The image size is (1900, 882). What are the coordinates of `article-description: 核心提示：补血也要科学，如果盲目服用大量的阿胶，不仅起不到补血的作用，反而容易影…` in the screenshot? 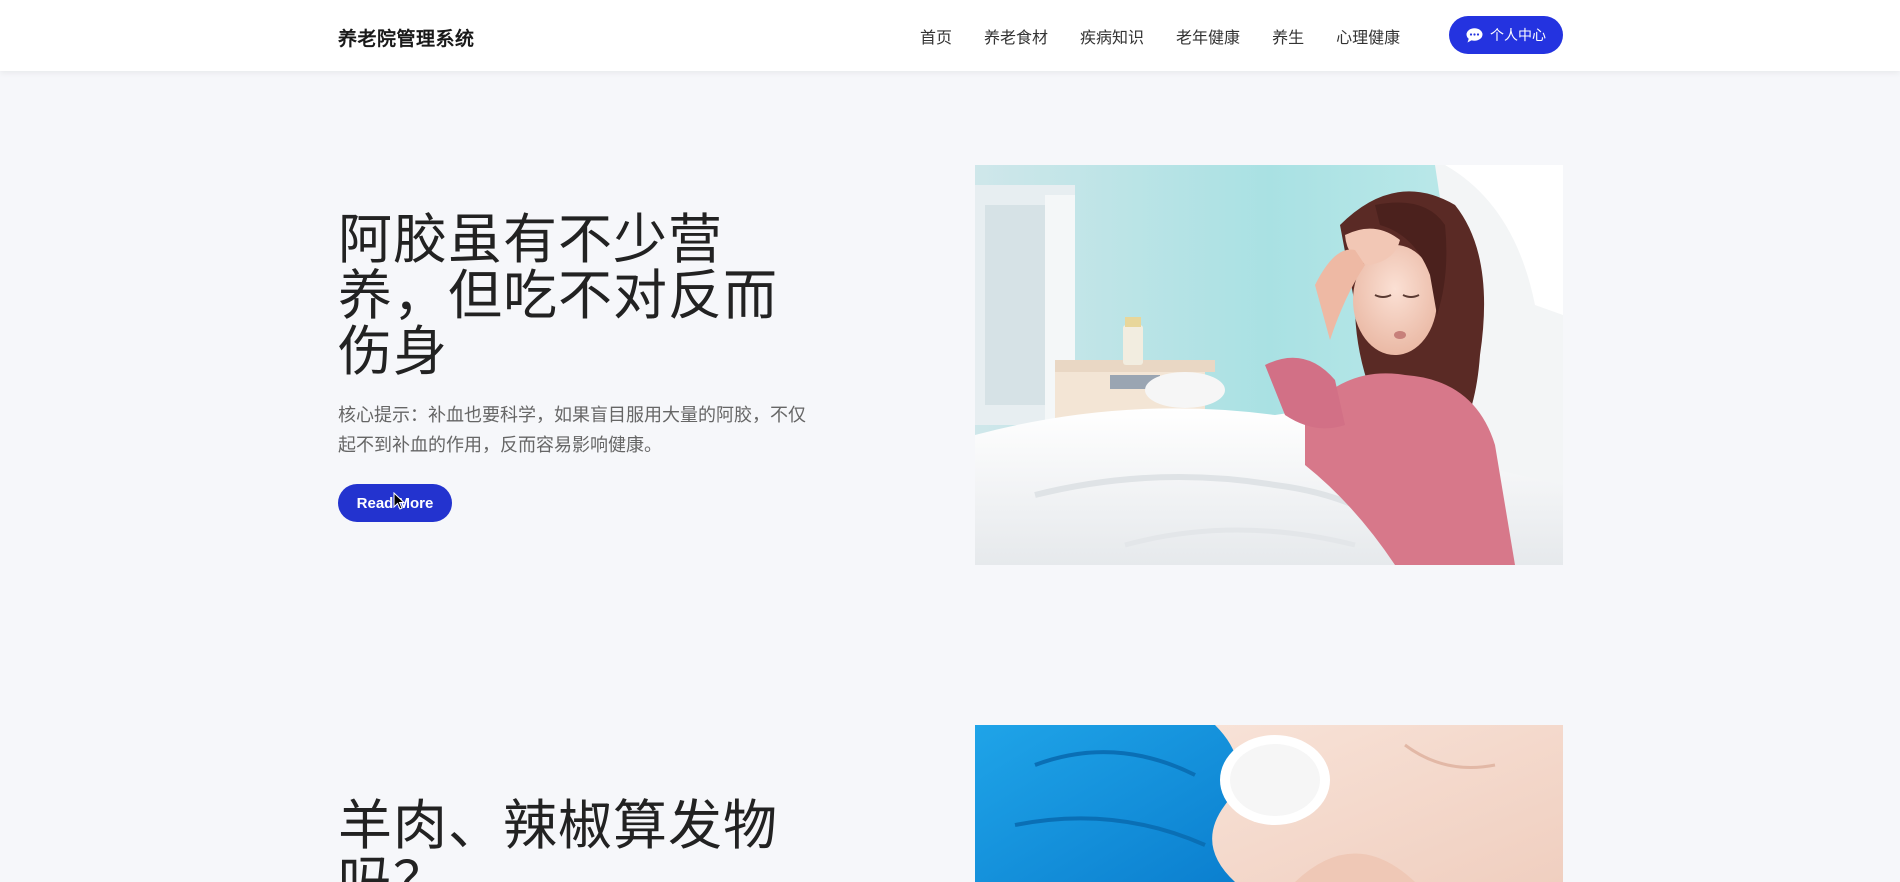 It's located at (572, 430).